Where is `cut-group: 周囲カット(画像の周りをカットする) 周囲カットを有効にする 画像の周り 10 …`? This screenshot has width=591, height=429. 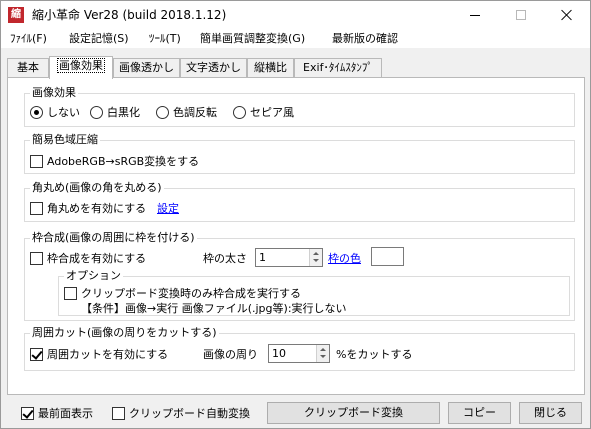
cut-group: 周囲カット(画像の周りをカットする) 周囲カットを有効にする 画像の周り 10 … is located at coordinates (299, 348).